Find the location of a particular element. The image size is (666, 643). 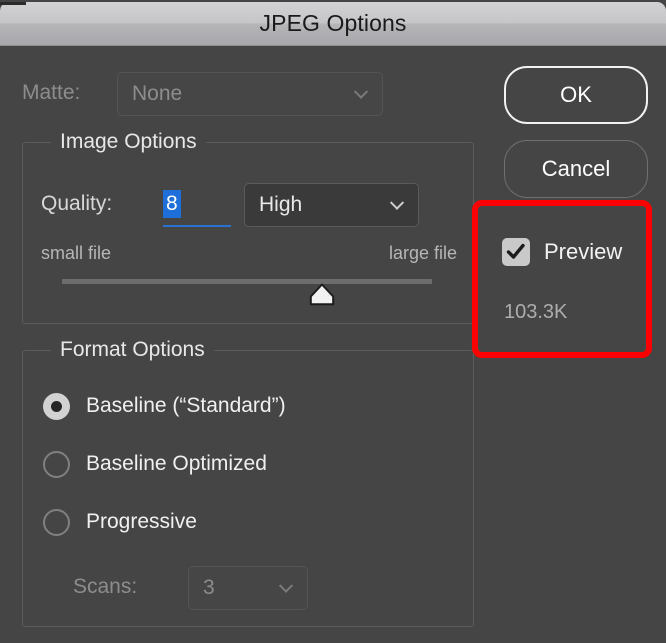

quality-row: Quality: 8 High is located at coordinates (249, 205).